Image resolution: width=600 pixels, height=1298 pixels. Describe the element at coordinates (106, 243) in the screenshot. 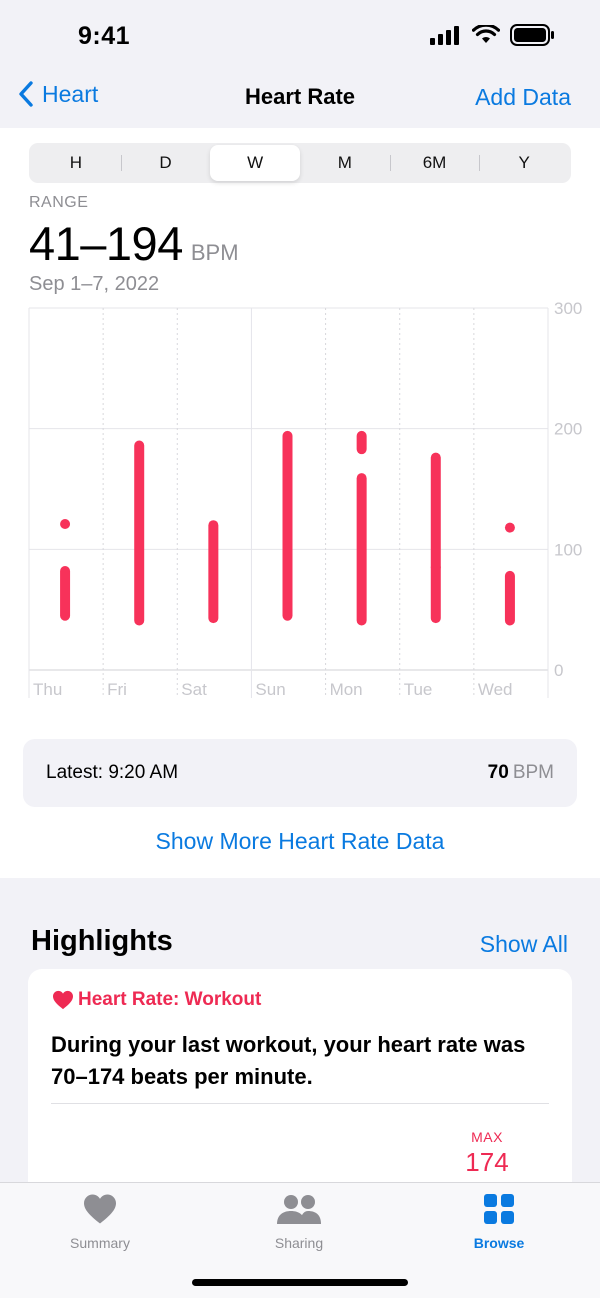

I see `range-number: 41–194` at that location.